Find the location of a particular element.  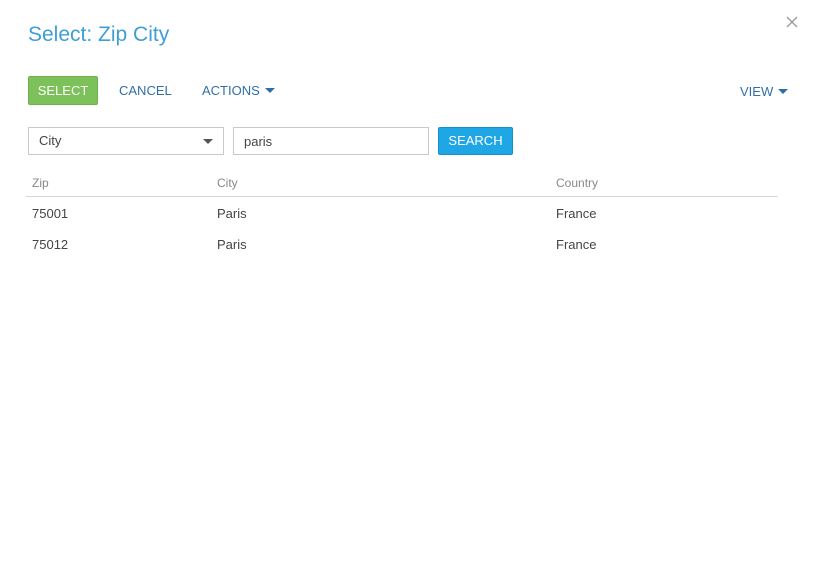

column-header-city: City is located at coordinates (227, 183).